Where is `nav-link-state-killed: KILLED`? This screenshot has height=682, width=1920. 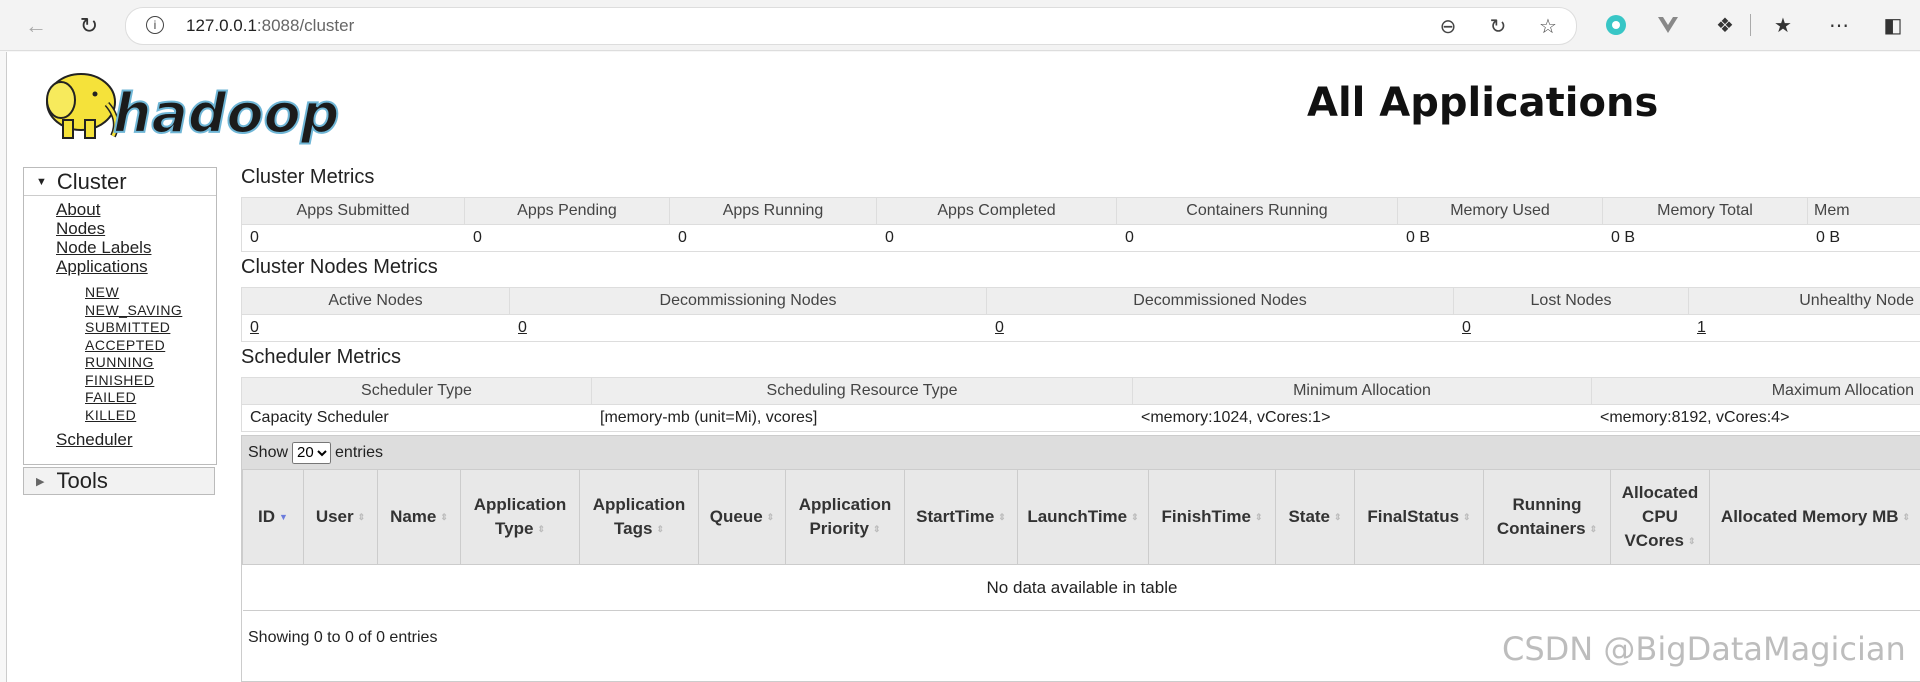 nav-link-state-killed: KILLED is located at coordinates (150, 416).